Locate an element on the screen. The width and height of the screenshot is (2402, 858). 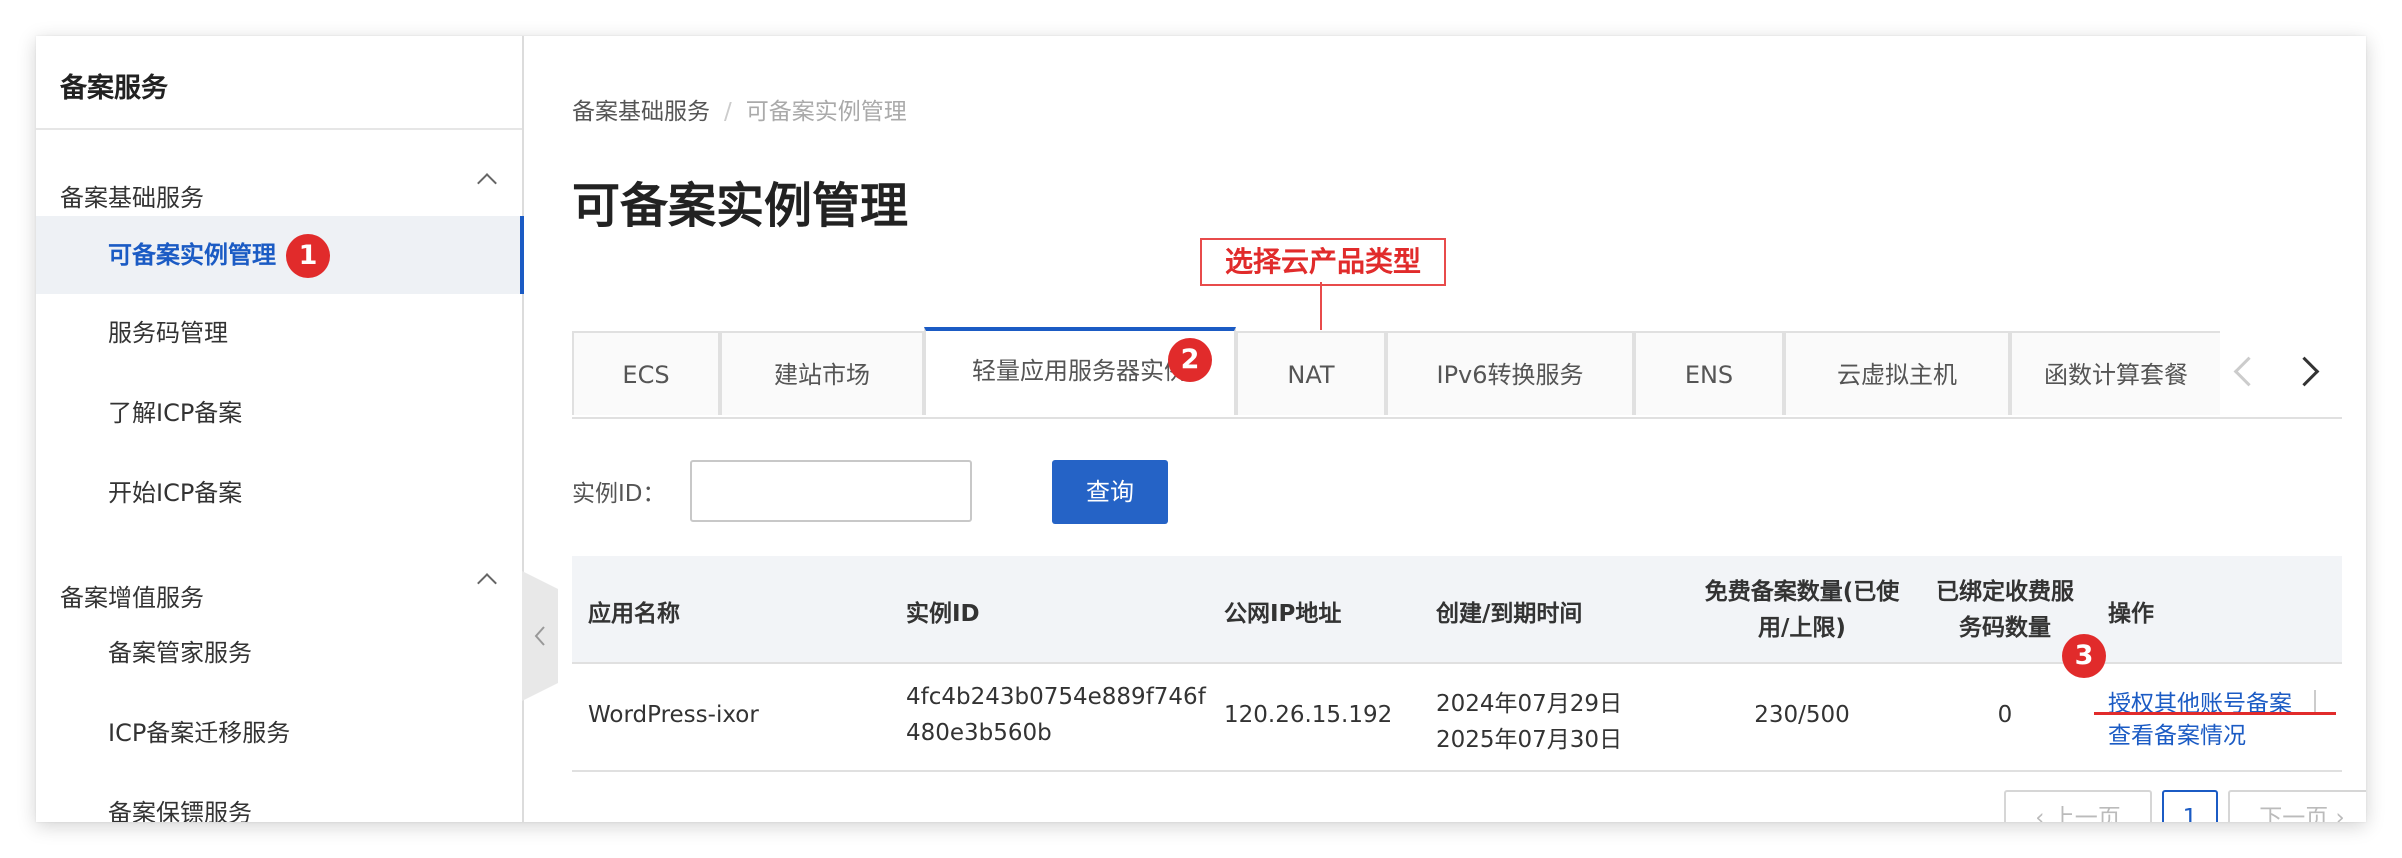
column-header-name: 应用名称 is located at coordinates (634, 614).